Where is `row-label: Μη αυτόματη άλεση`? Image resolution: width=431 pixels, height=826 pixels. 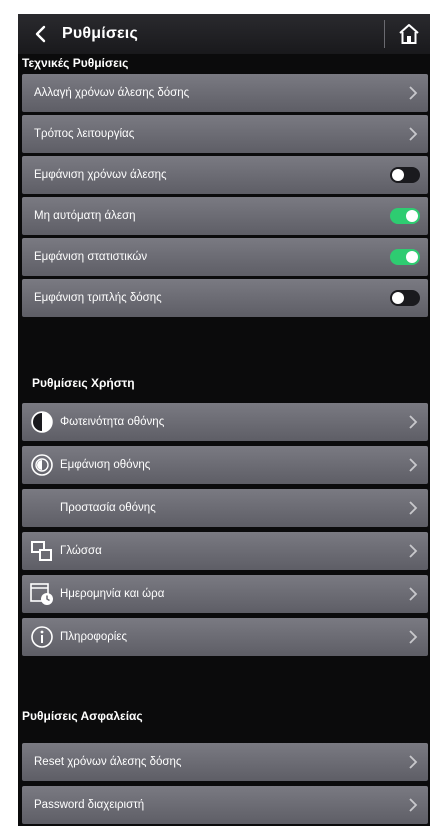 row-label: Μη αυτόματη άλεση is located at coordinates (85, 216).